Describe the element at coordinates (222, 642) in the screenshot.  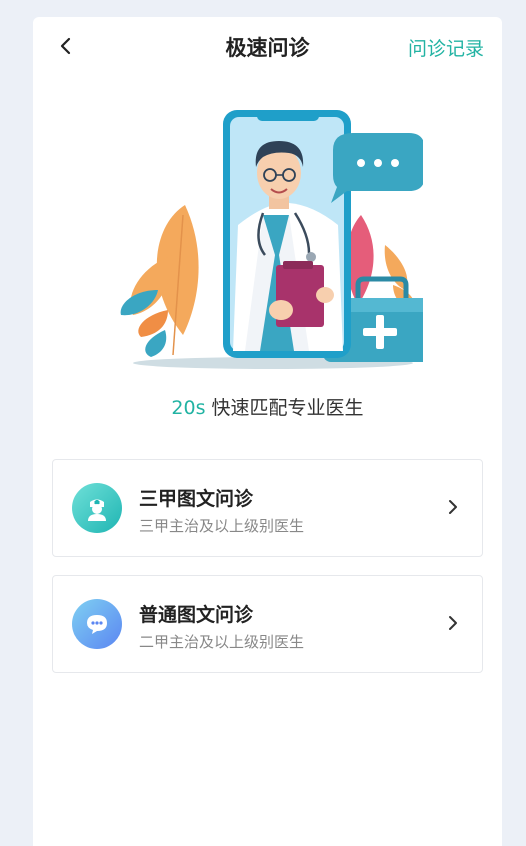
I see `option-subtitle: 二甲主治及以上级别医生` at that location.